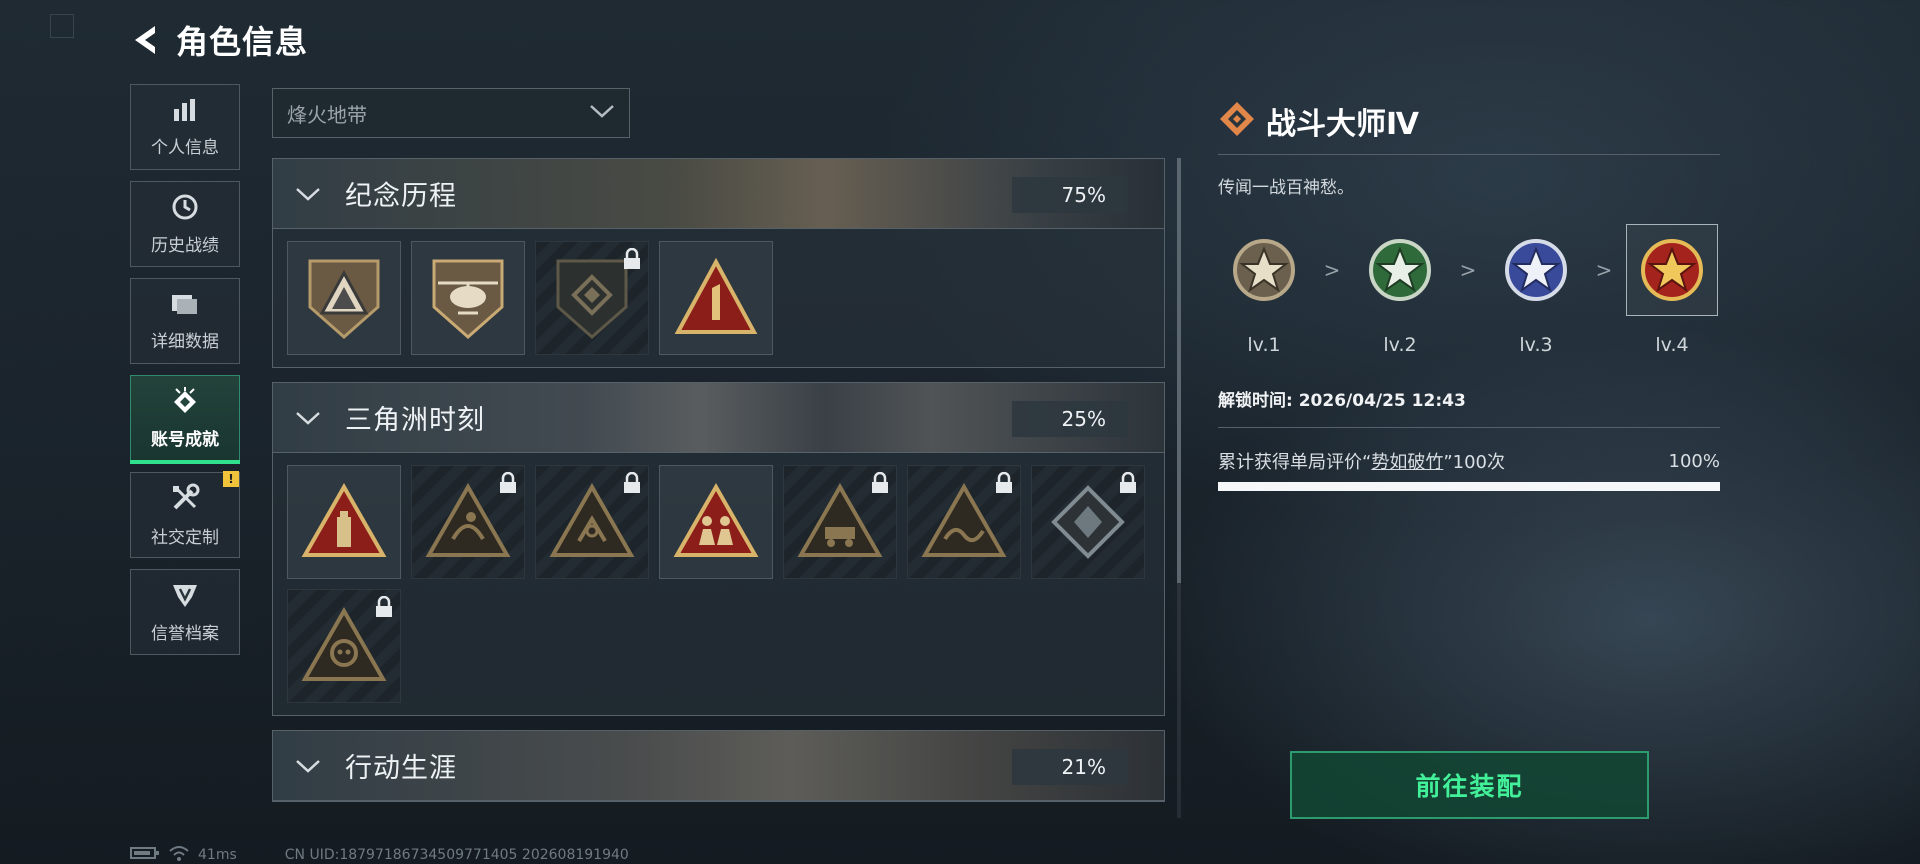 This screenshot has width=1920, height=864. Describe the element at coordinates (185, 245) in the screenshot. I see `sidebar-item-label: 历史战绩` at that location.